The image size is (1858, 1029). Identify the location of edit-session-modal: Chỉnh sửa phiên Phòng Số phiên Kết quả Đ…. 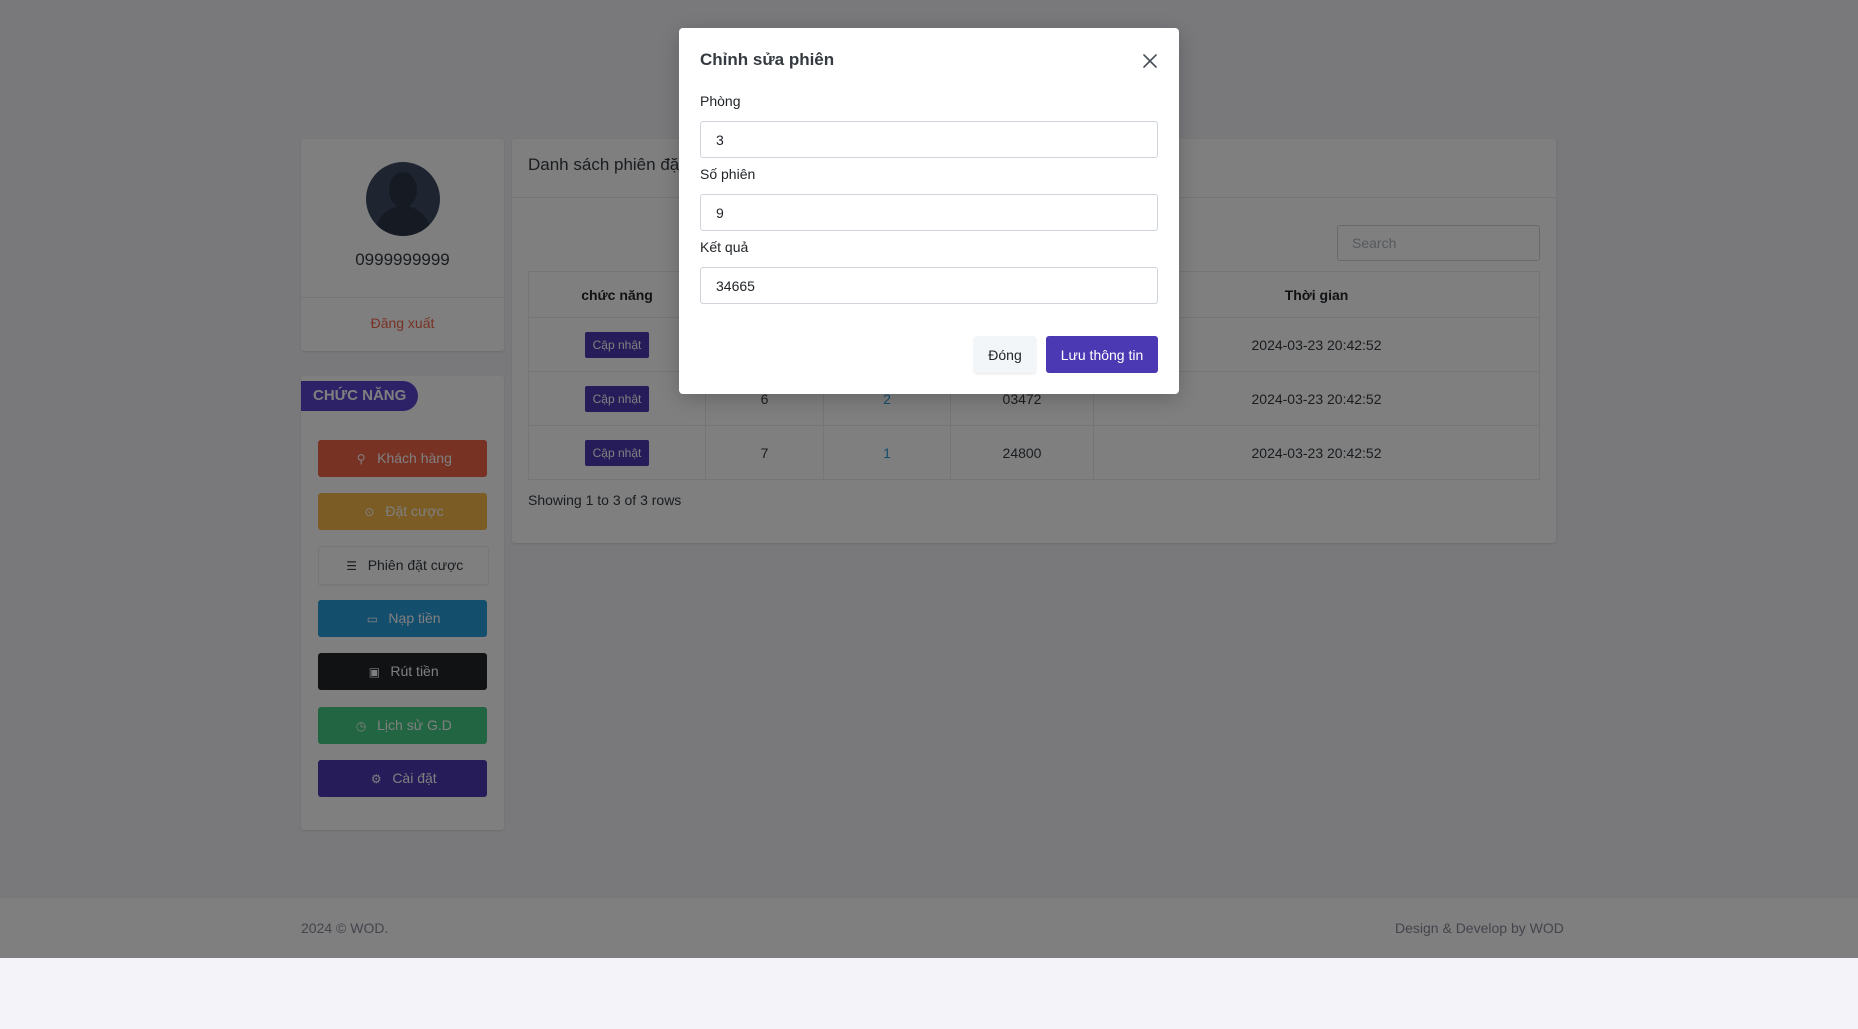
(929, 211).